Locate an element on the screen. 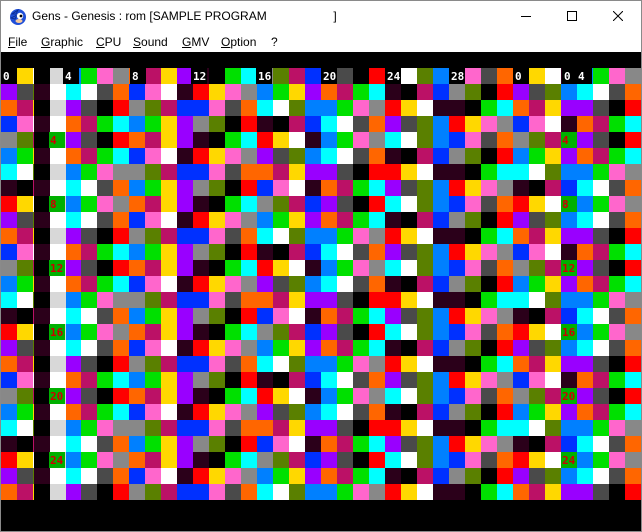 The height and width of the screenshot is (532, 642). maximize-button is located at coordinates (572, 16).